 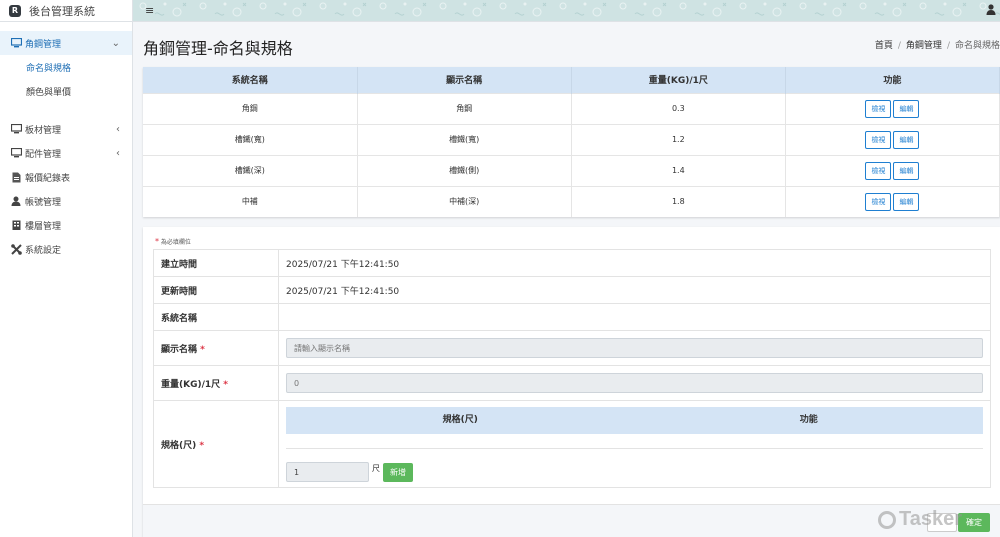 I want to click on breadcrumb-home: 首頁, so click(x=884, y=46).